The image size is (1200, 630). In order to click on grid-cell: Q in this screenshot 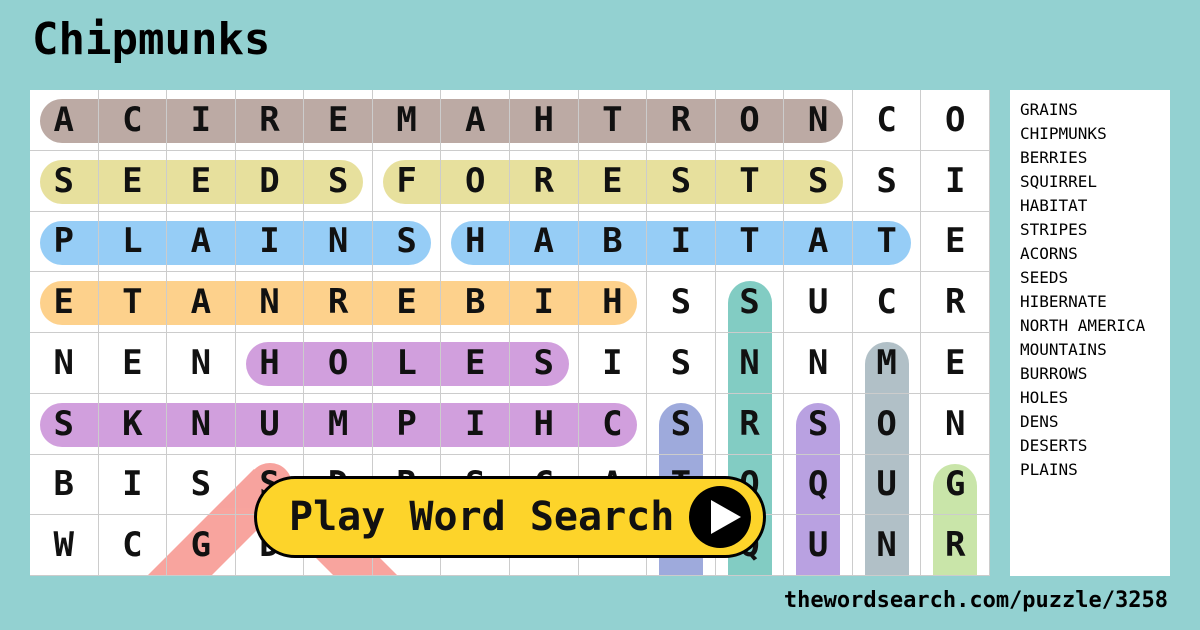, I will do `click(818, 485)`.